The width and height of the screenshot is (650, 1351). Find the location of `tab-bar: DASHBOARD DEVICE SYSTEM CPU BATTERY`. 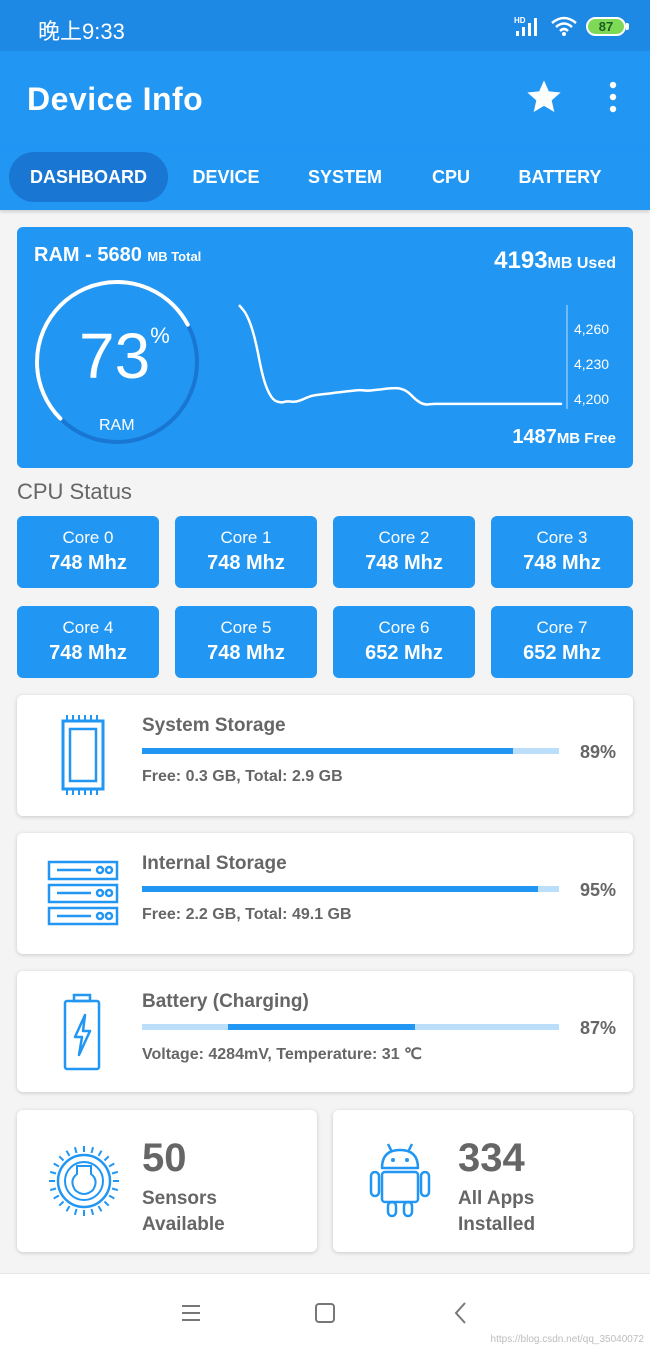

tab-bar: DASHBOARD DEVICE SYSTEM CPU BATTERY is located at coordinates (325, 178).